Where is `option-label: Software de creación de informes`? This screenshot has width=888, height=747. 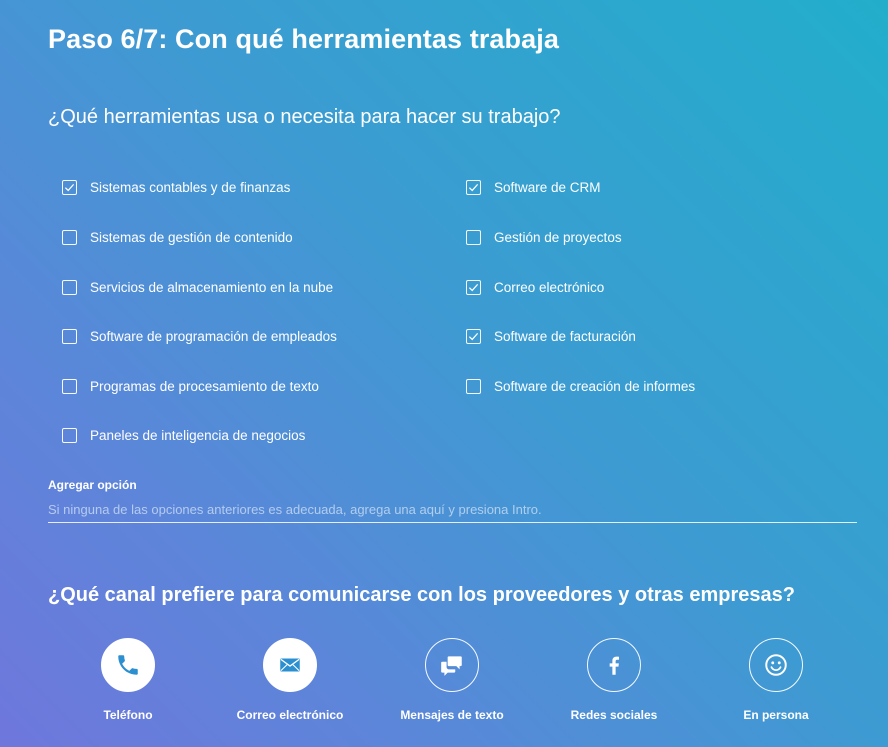 option-label: Software de creación de informes is located at coordinates (595, 386).